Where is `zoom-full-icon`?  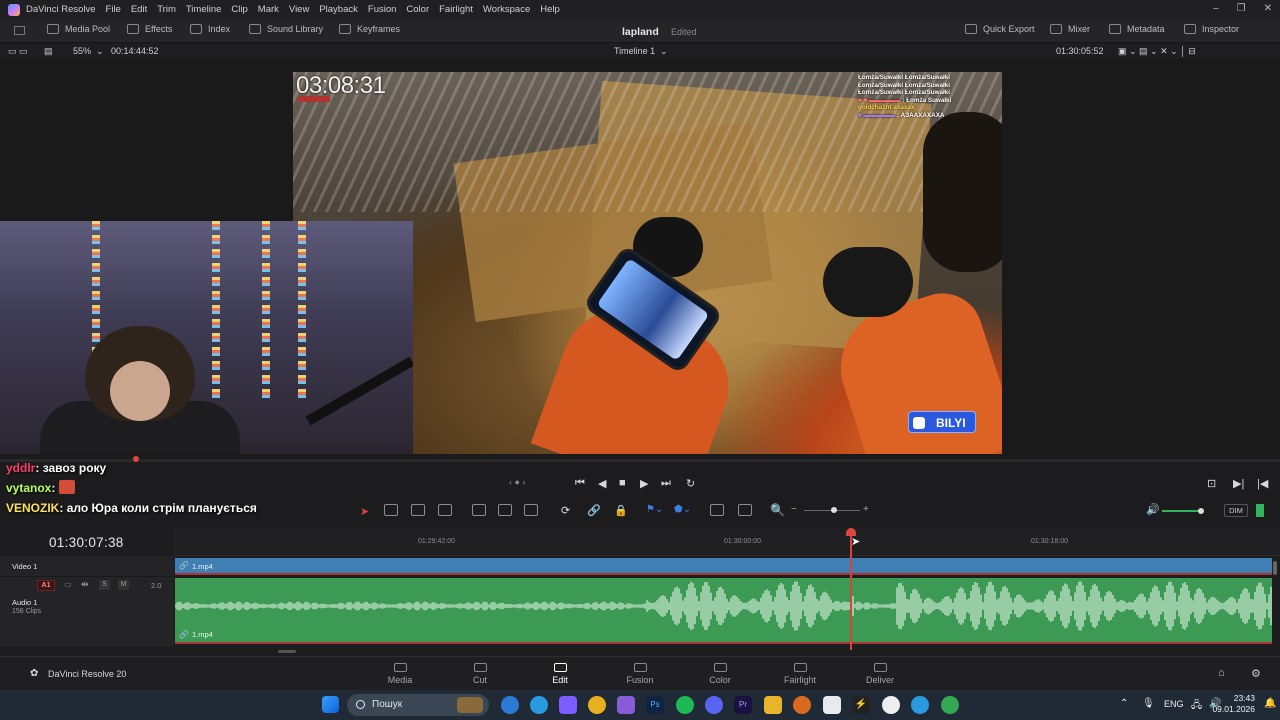
zoom-full-icon is located at coordinates (717, 510).